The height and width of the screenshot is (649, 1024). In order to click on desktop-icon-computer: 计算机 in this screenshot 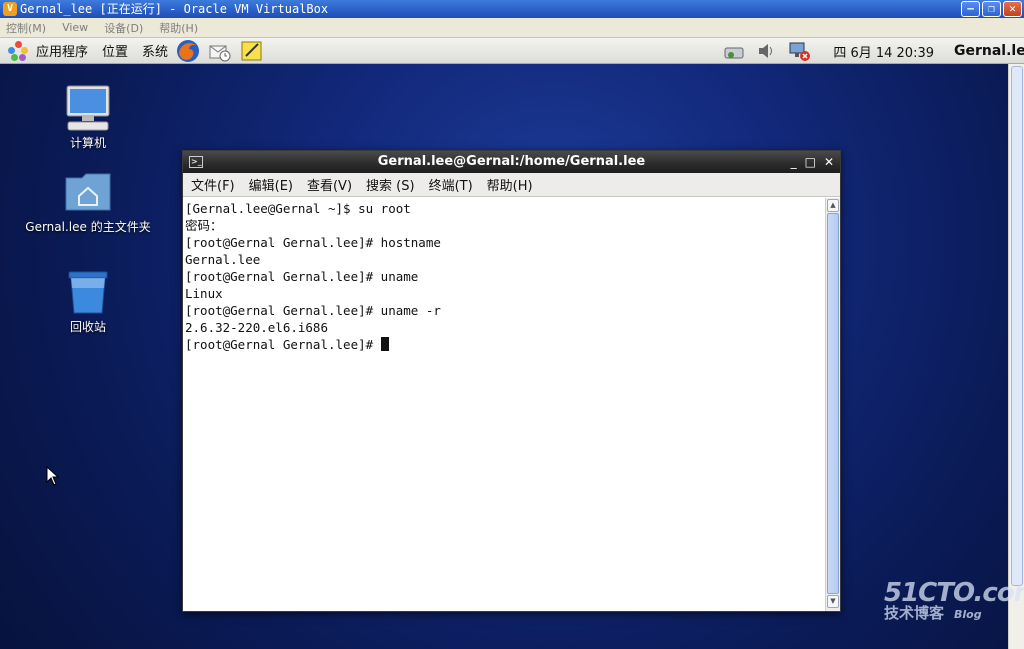, I will do `click(88, 117)`.